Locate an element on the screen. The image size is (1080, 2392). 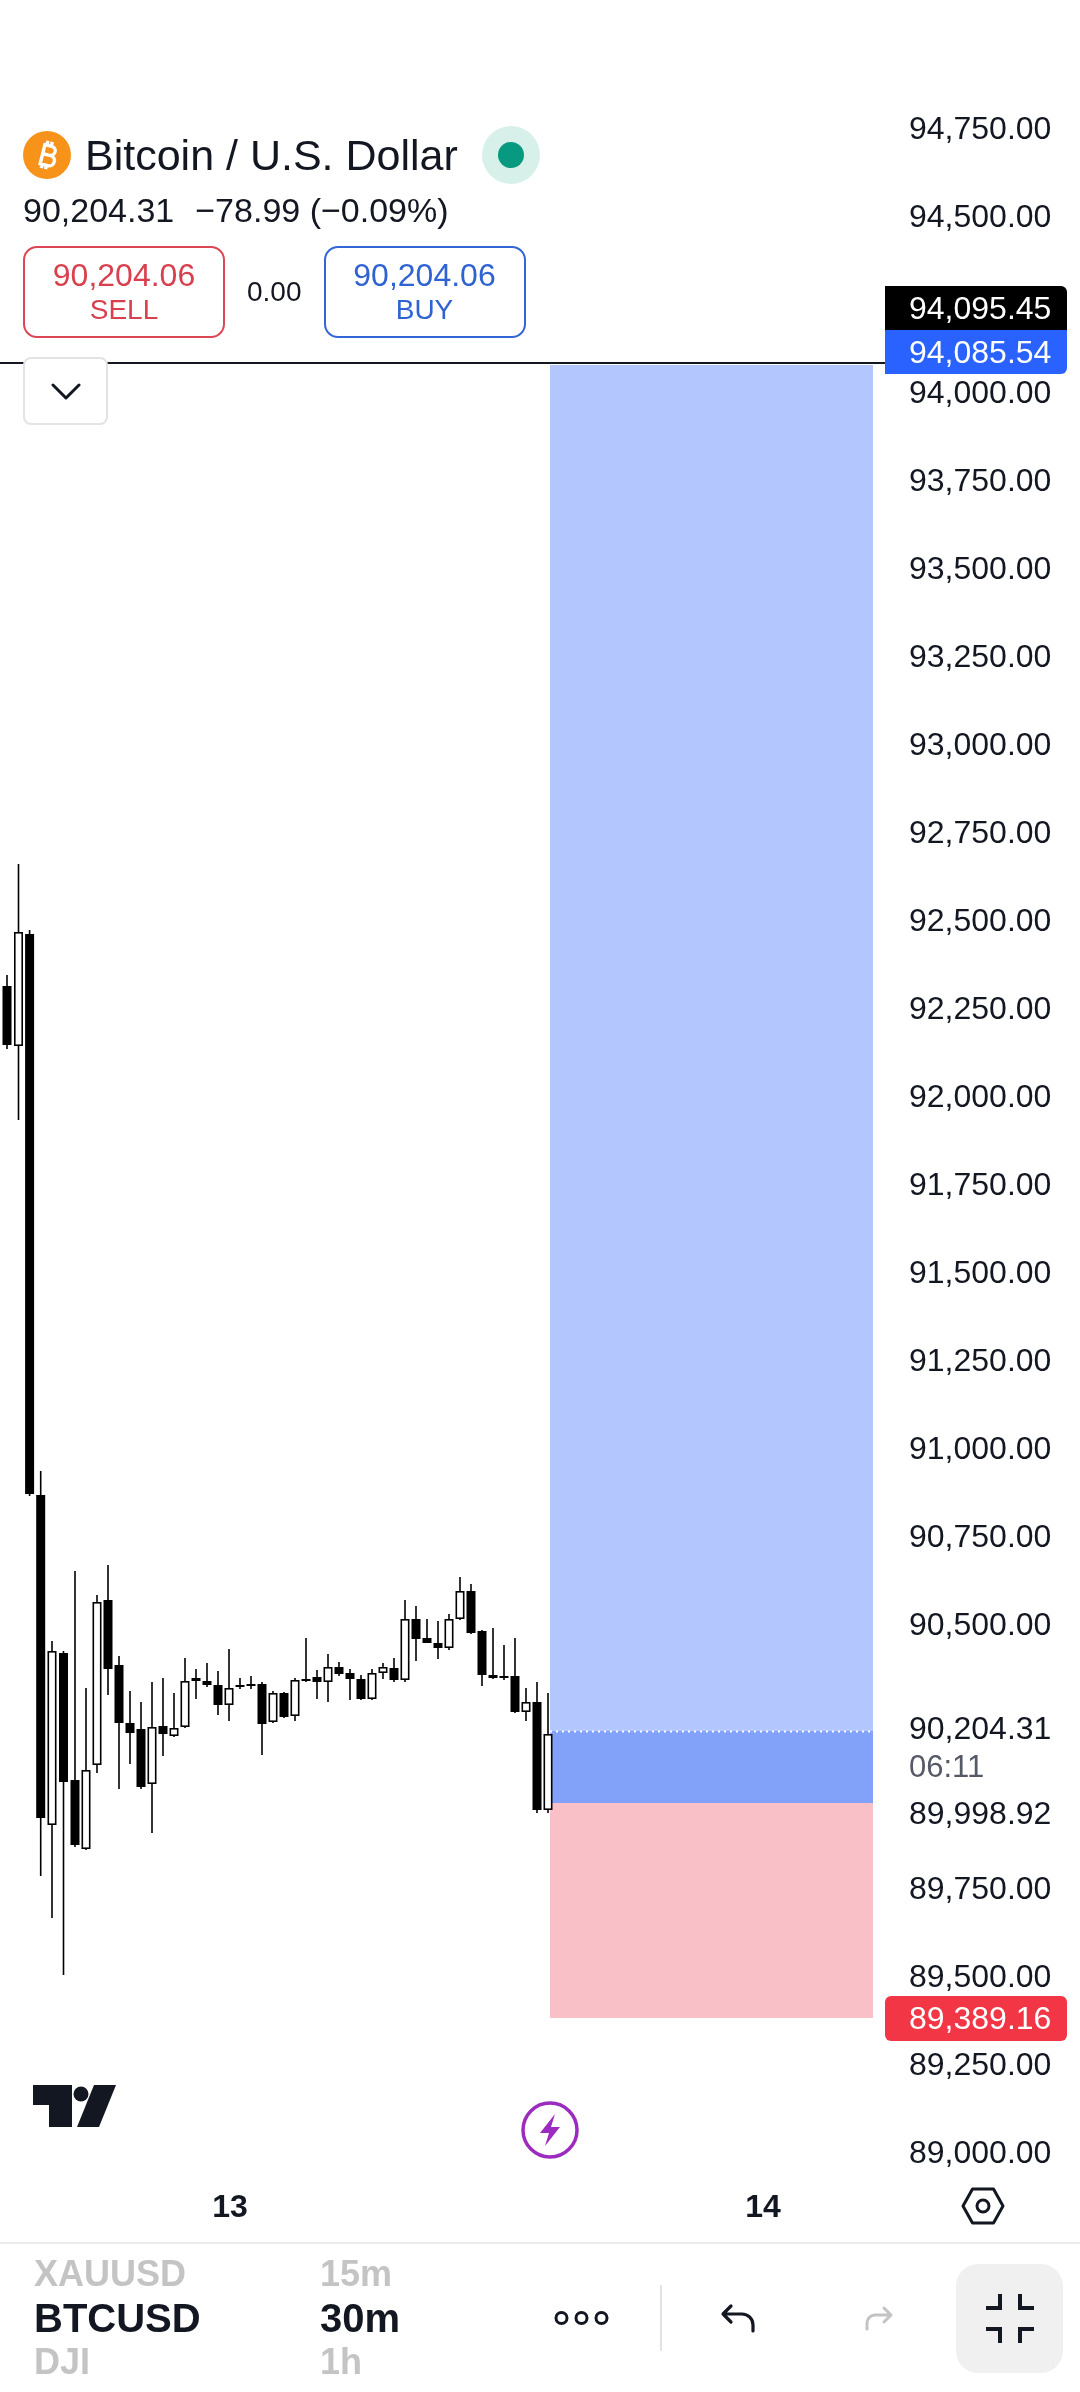
settings-icon is located at coordinates (982, 2206).